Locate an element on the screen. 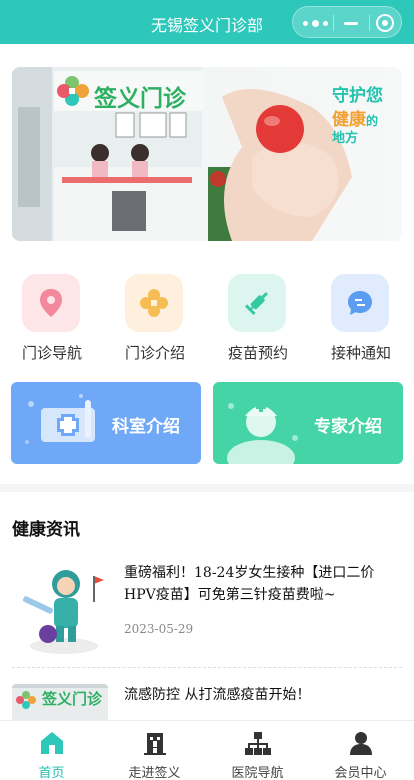  news-item: 签义门诊 流感防控 从打流感疫苗开始！ is located at coordinates (207, 704).